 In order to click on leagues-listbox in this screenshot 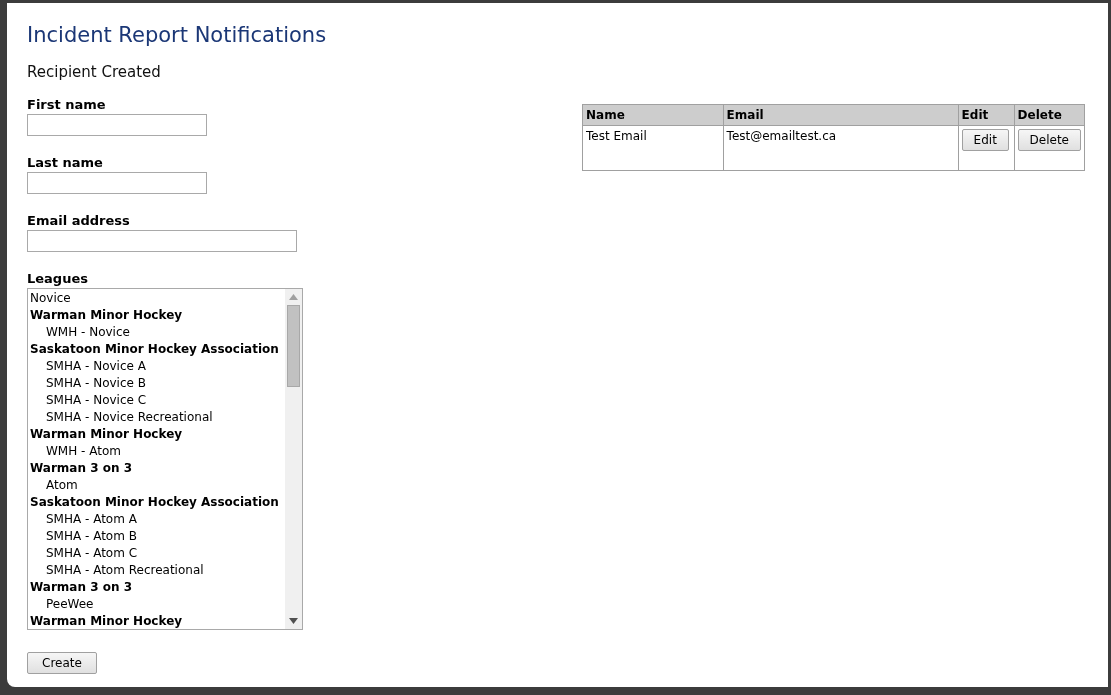, I will do `click(165, 459)`.